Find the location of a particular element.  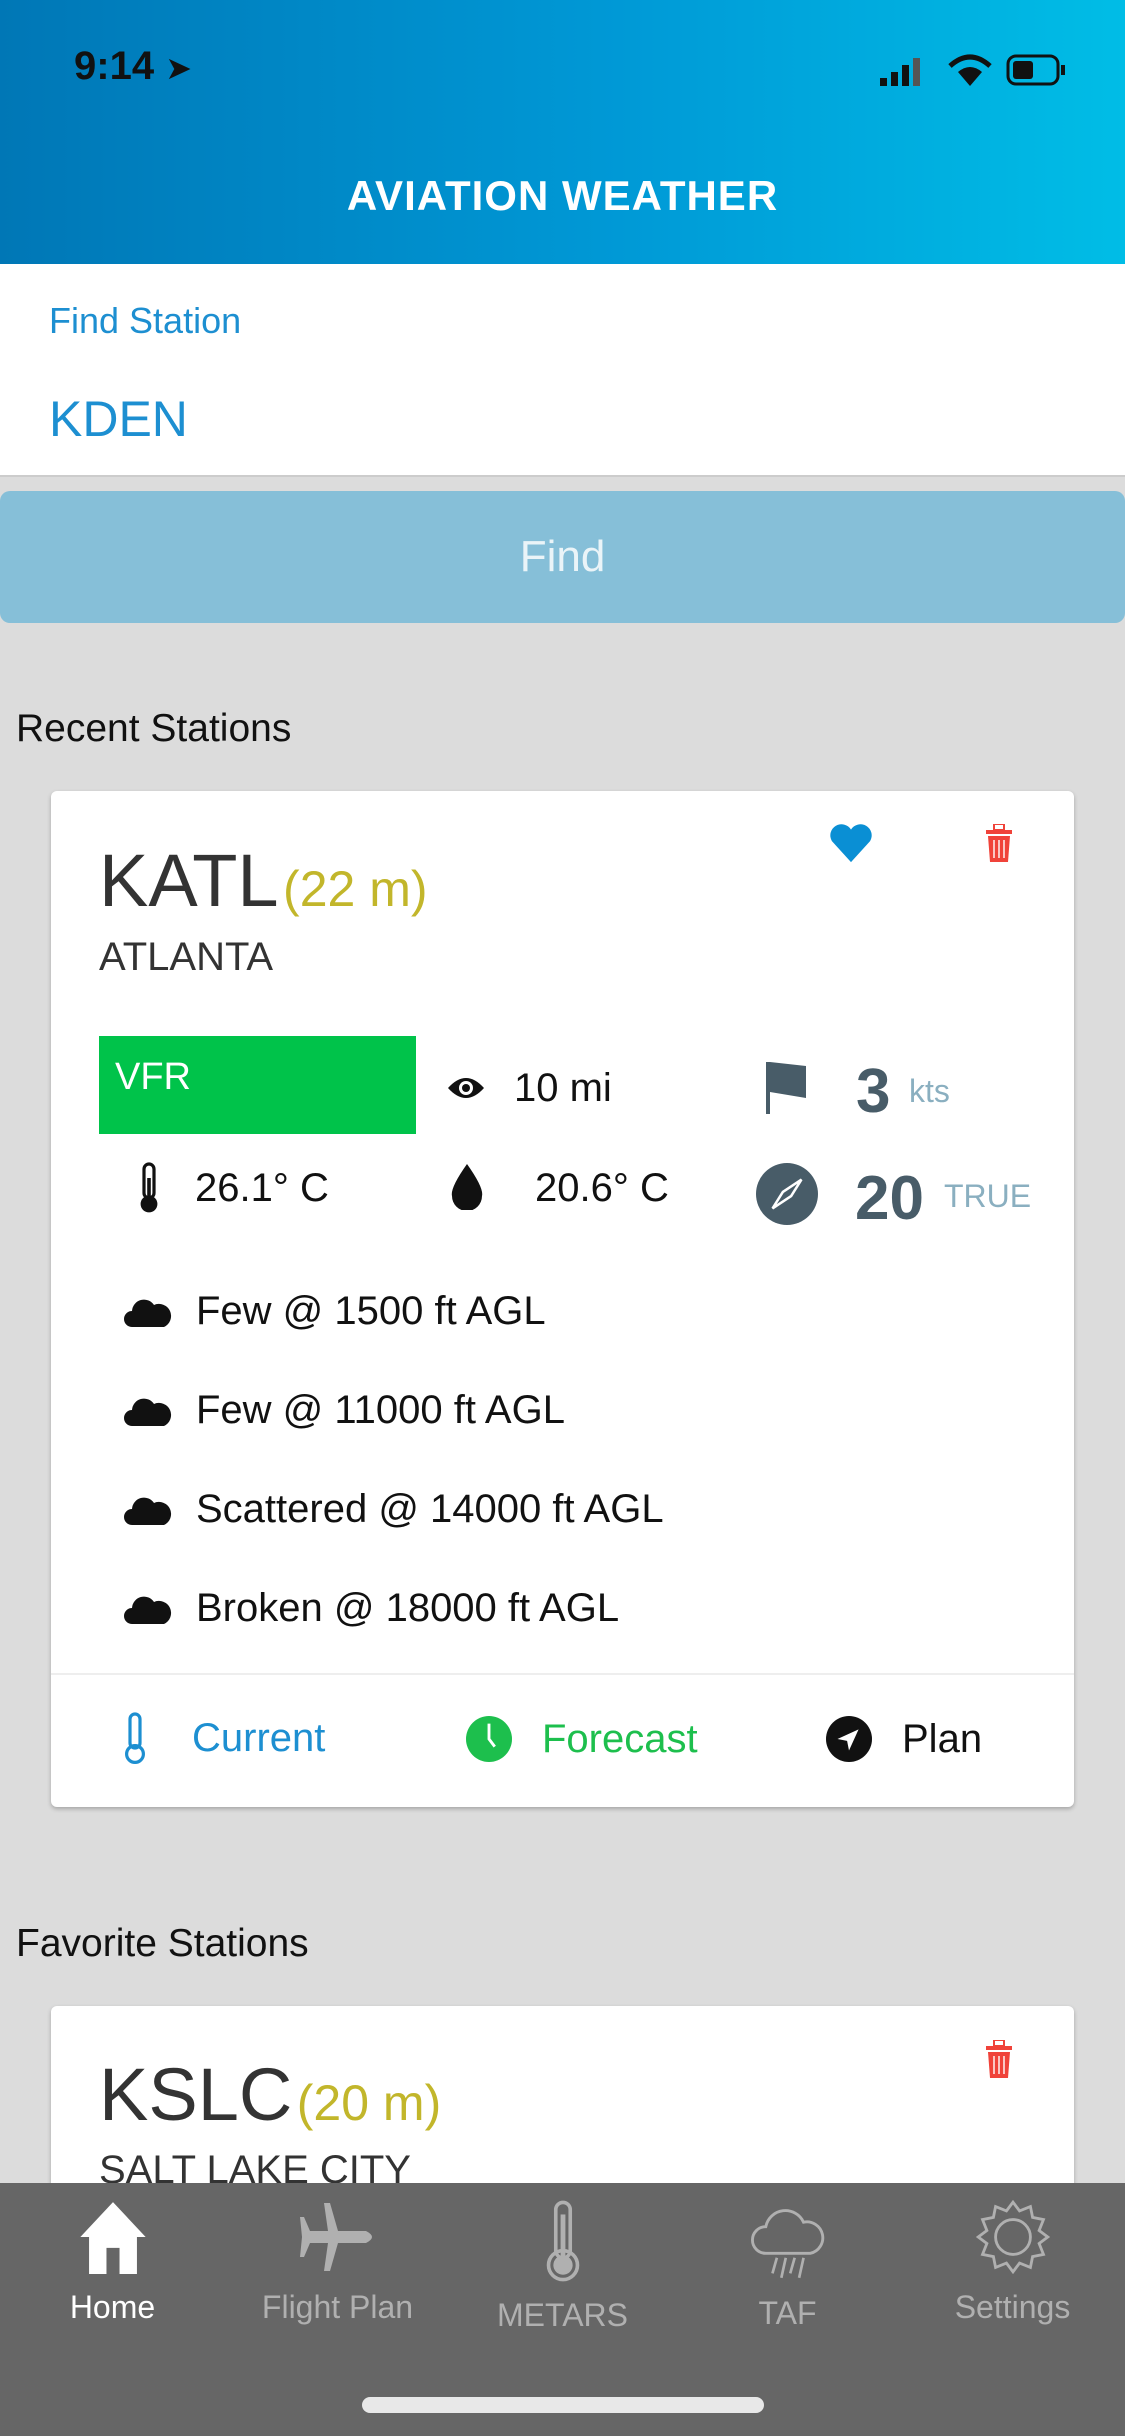

cloud-layer: Few @ 1500 ft AGL is located at coordinates (394, 1311).